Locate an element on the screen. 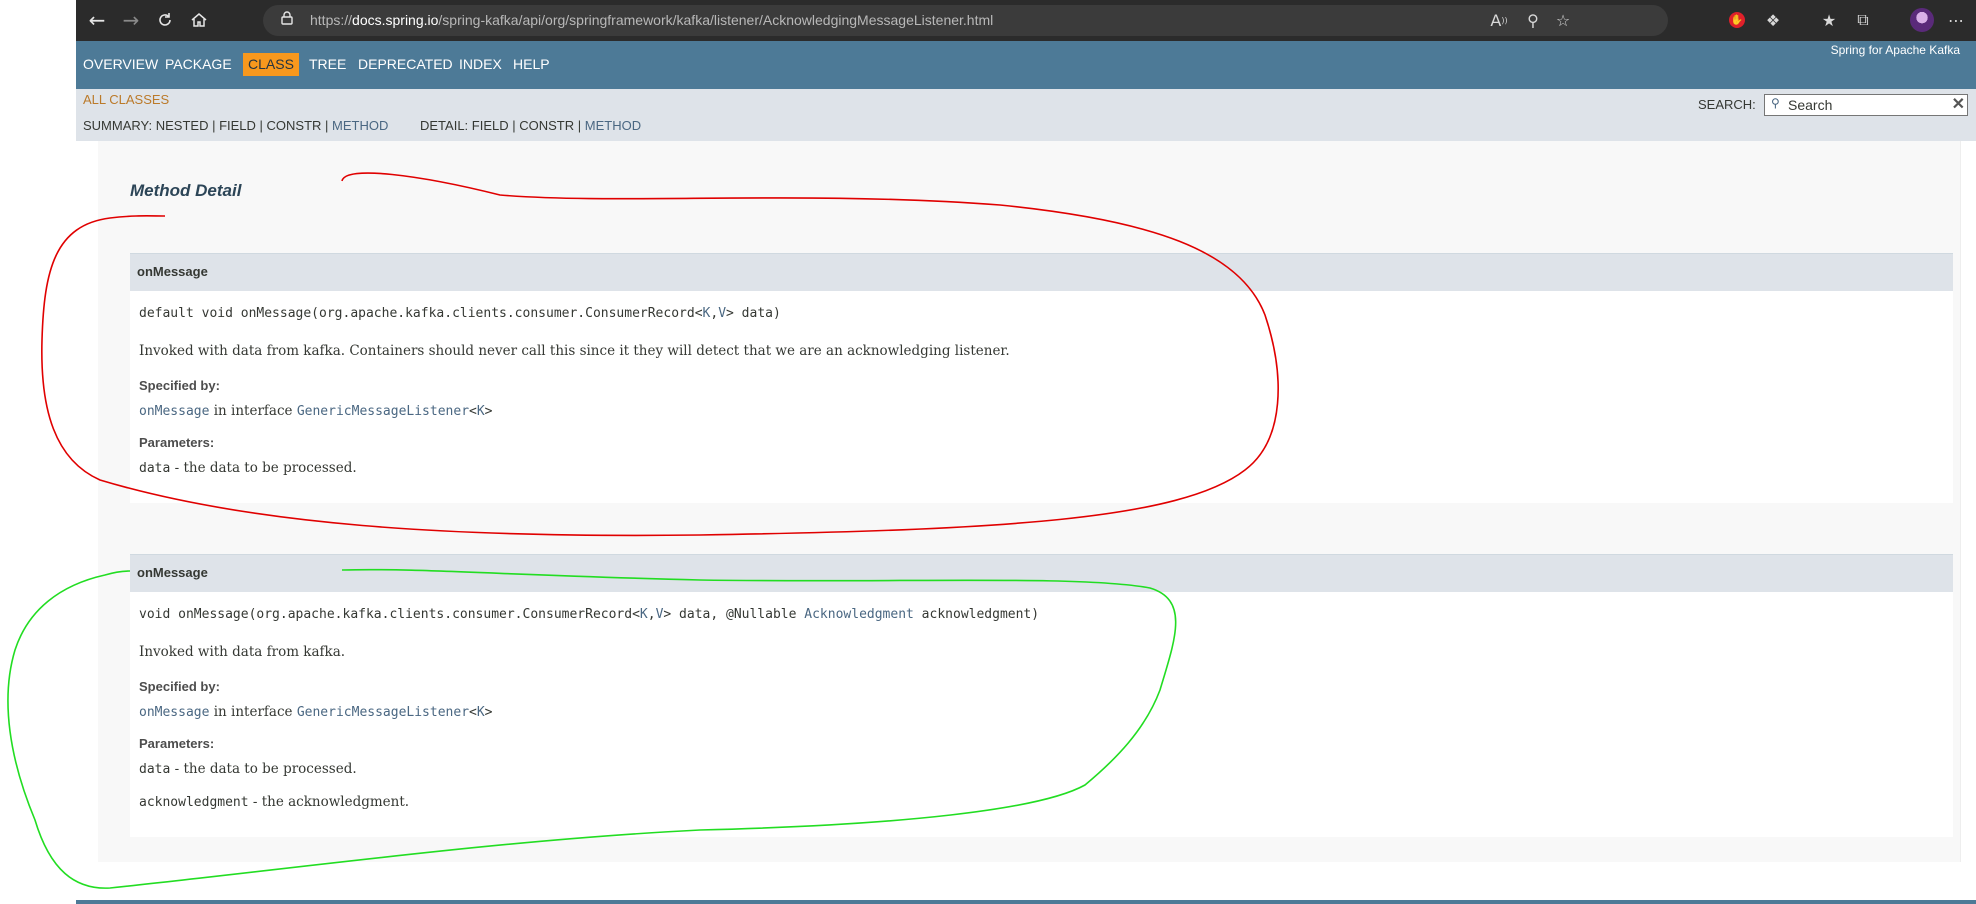  parameter-description: - the acknowledgment. is located at coordinates (329, 802).